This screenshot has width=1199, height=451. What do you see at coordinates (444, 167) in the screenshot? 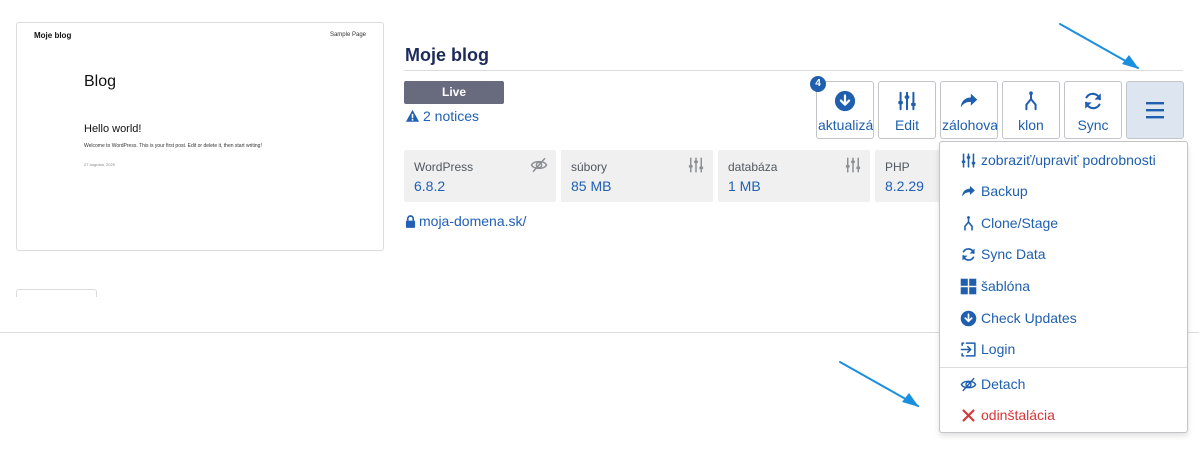
I see `stat-label: WordPress` at bounding box center [444, 167].